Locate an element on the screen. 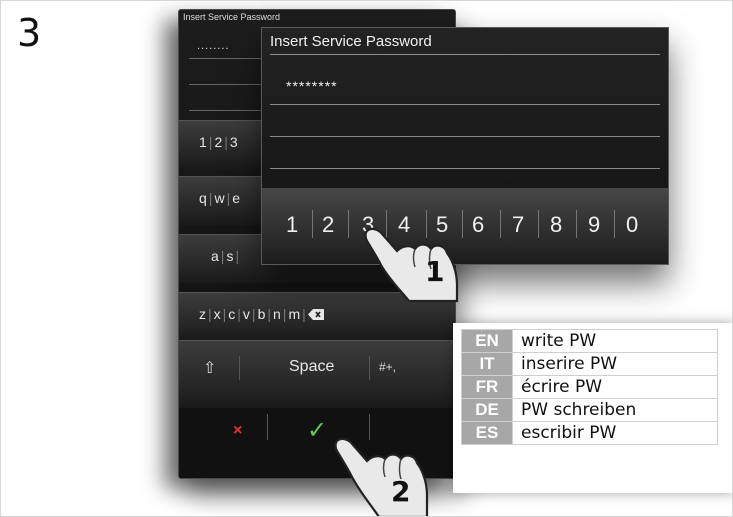  key-9: 9 is located at coordinates (594, 225).